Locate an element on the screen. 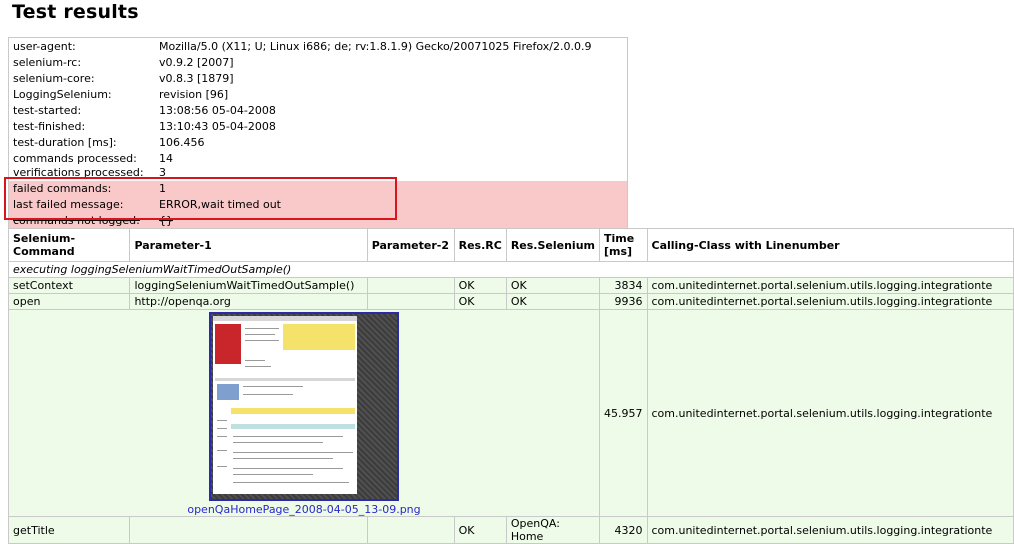 The image size is (1014, 544). info-value: ERROR,wait timed out is located at coordinates (220, 204).